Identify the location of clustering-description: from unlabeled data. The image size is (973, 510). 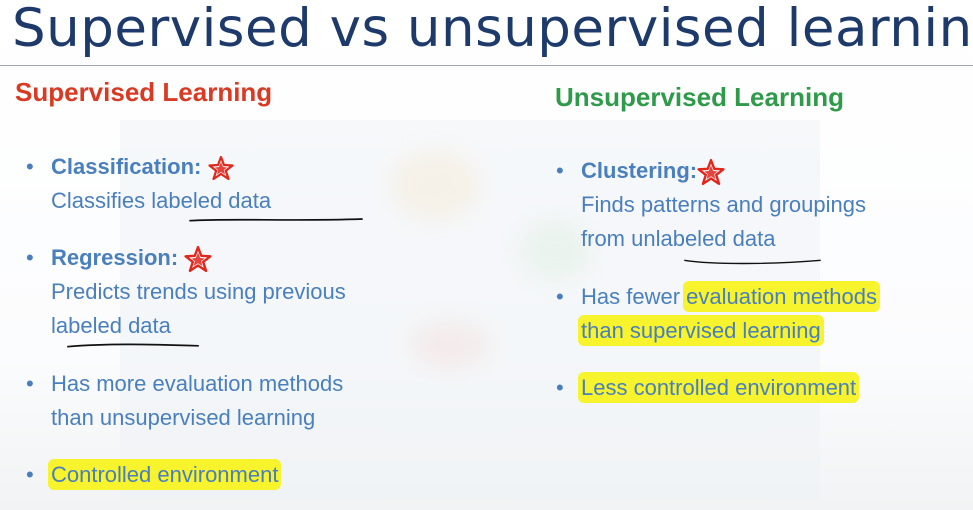
(678, 238).